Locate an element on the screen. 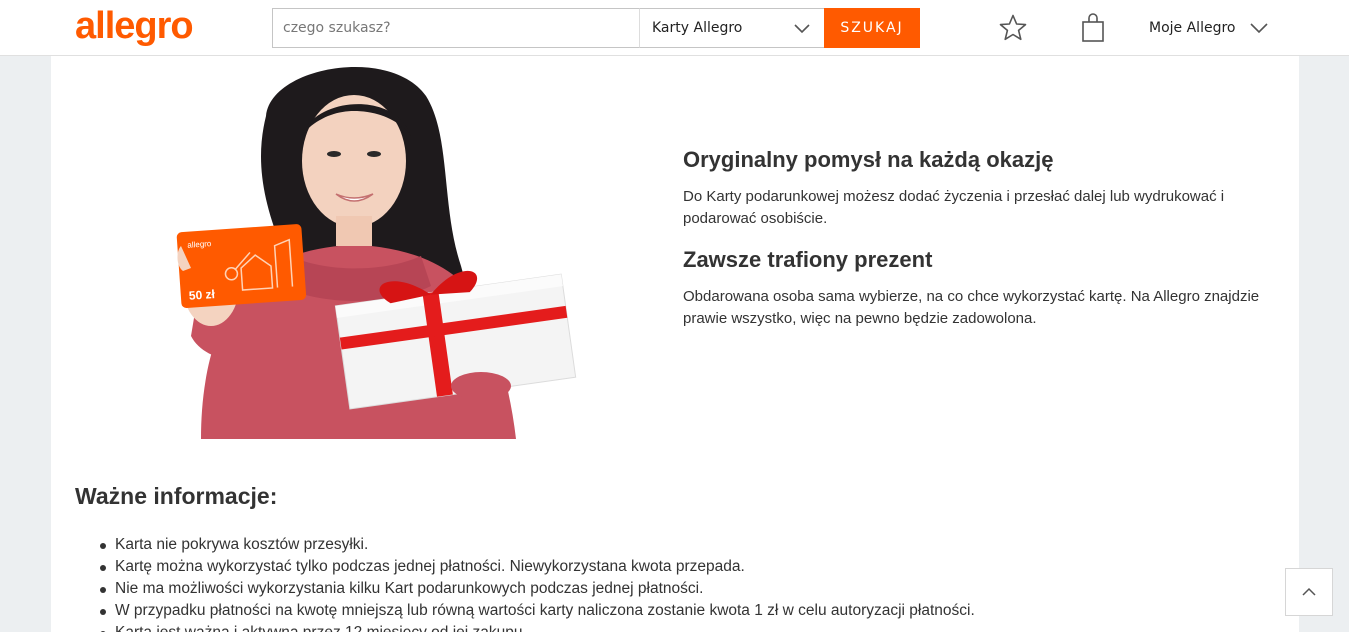  important-info-heading: Ważne informacje: is located at coordinates (176, 496).